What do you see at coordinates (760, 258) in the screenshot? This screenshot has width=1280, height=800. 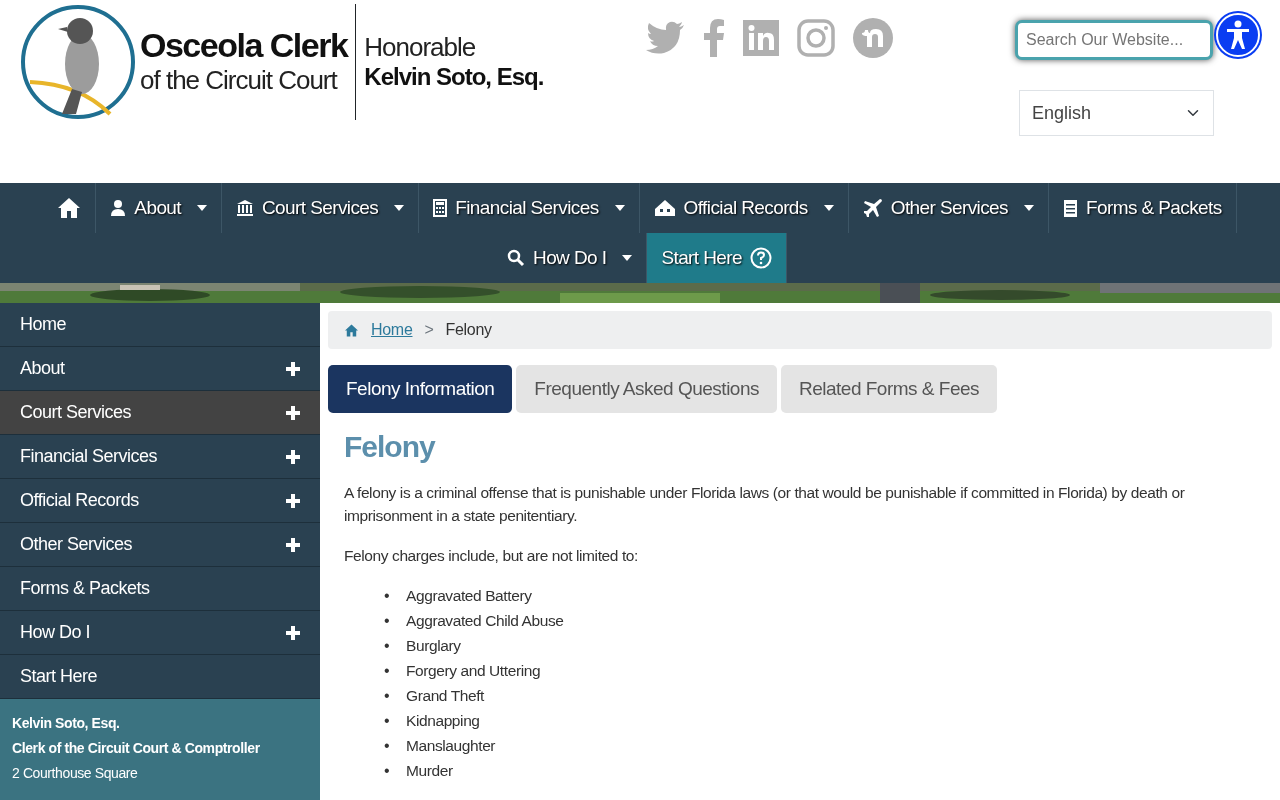 I see `help-icon` at bounding box center [760, 258].